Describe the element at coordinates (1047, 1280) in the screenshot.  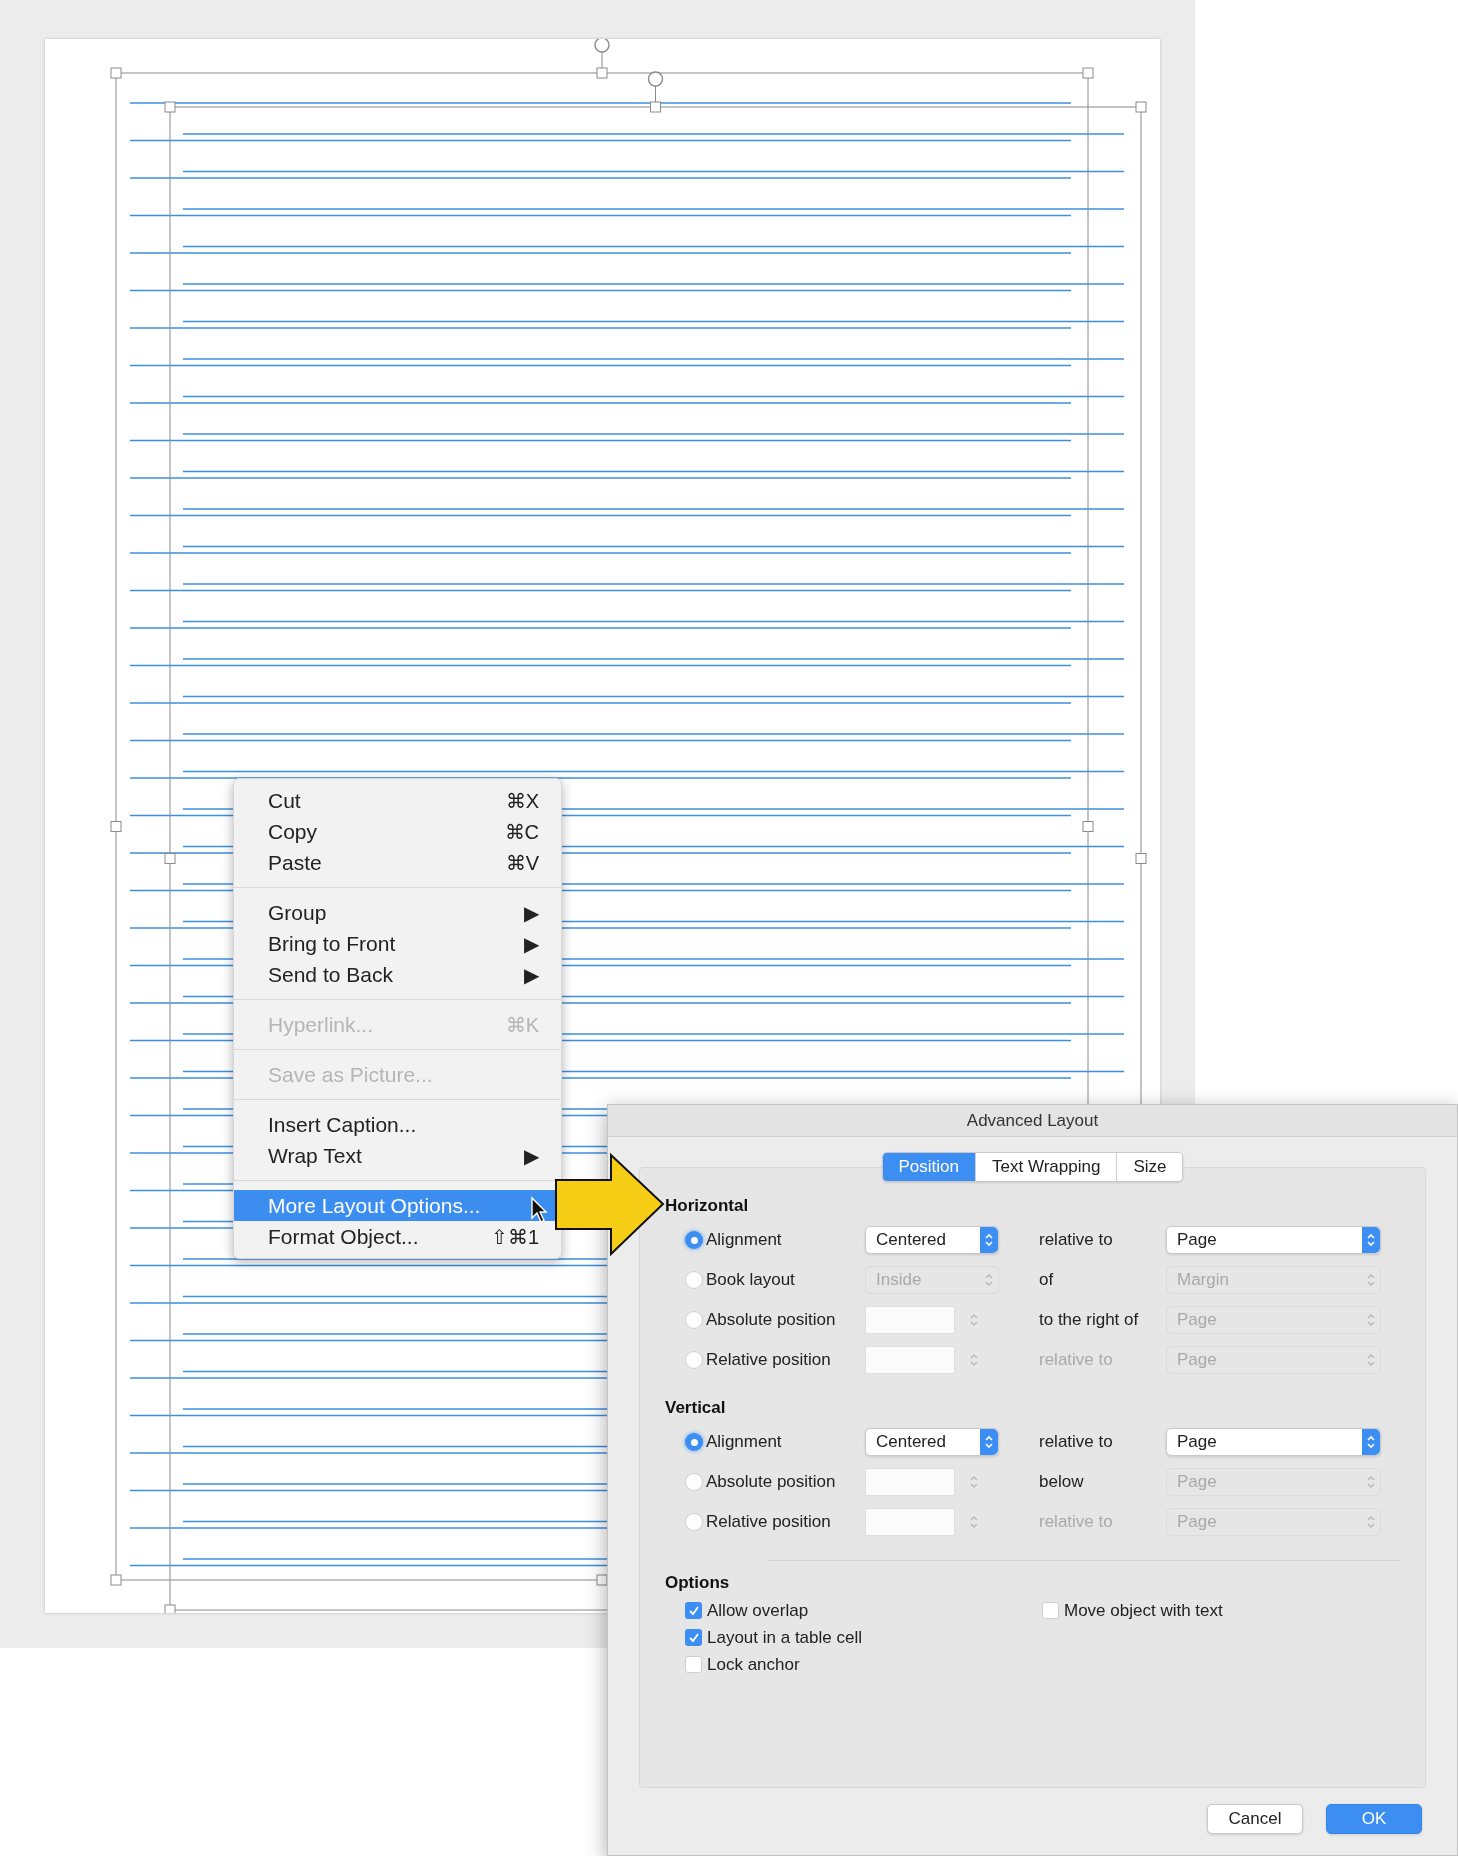
I see `relation-label: of` at that location.